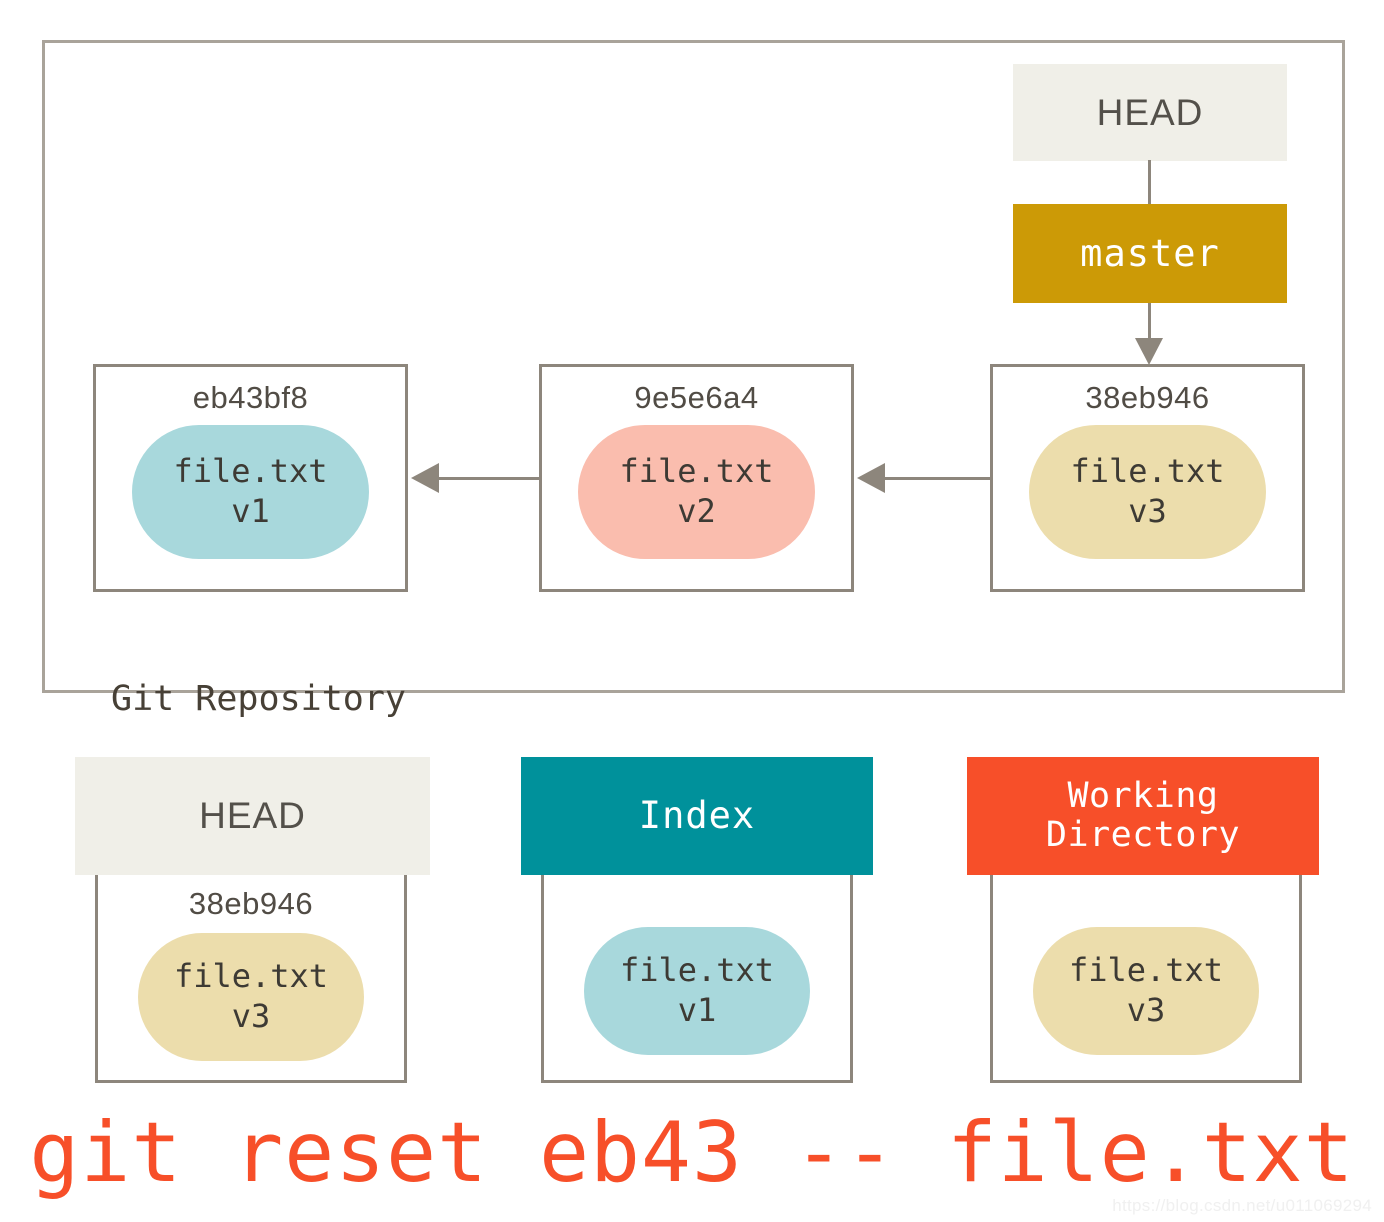 This screenshot has width=1384, height=1222. I want to click on arrow-down-icon, so click(1149, 351).